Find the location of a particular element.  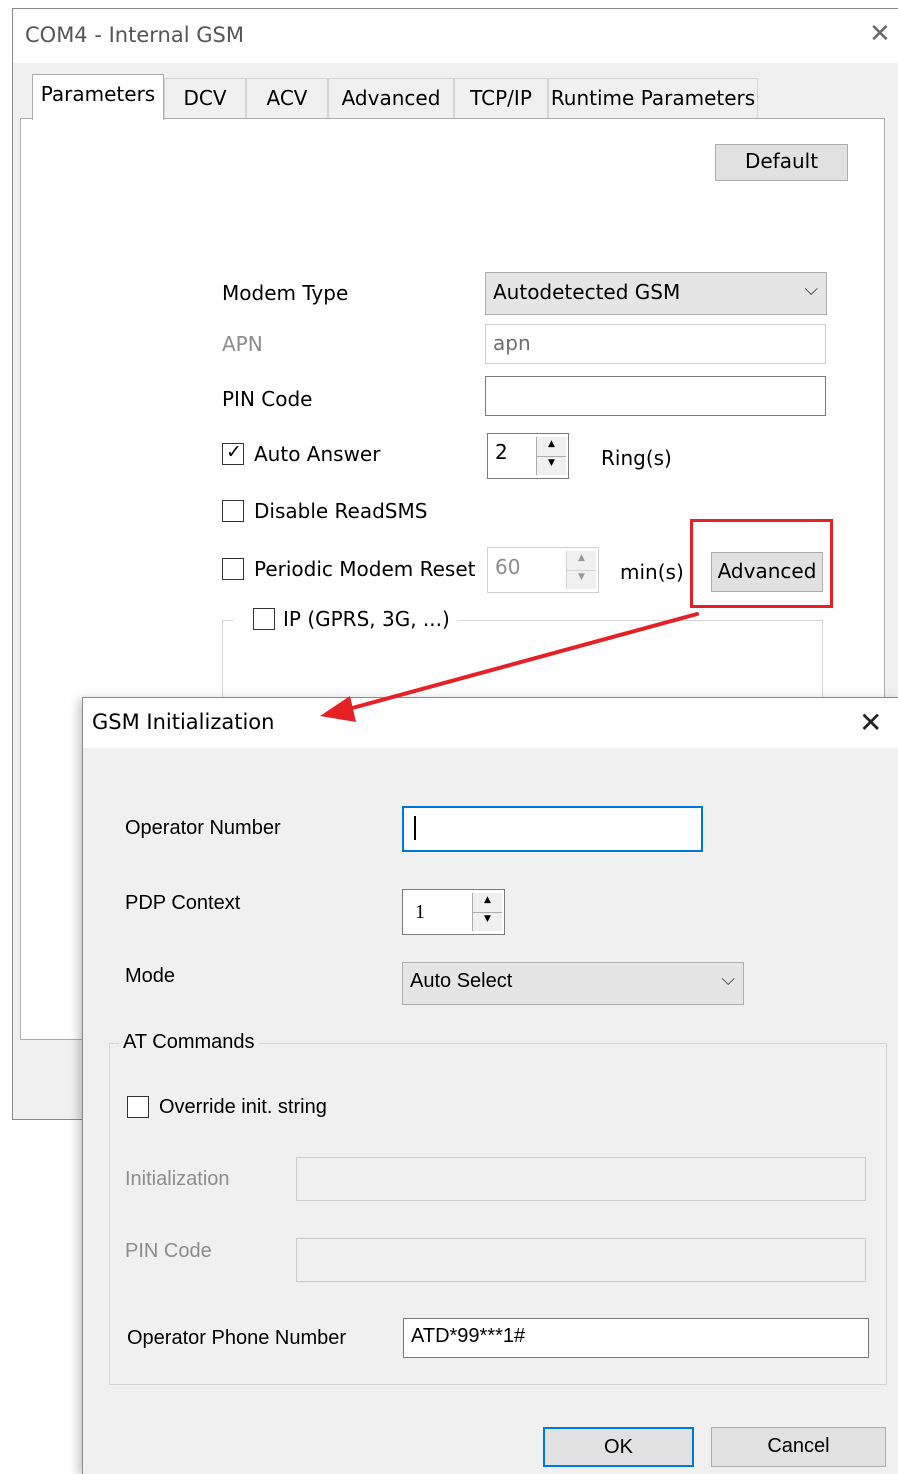

auto-answer-checkbox: ✓ is located at coordinates (233, 453).